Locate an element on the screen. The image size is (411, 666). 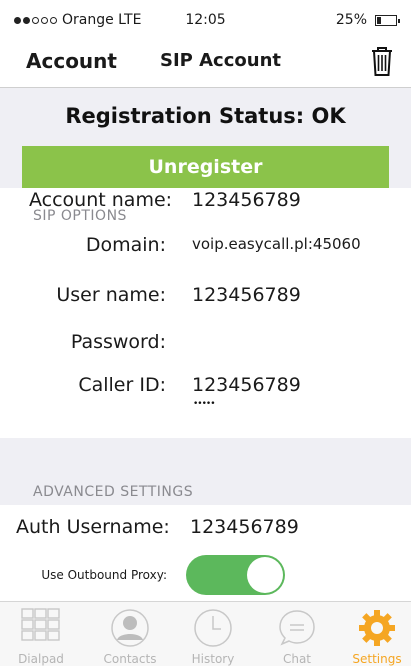
password-field: ••••• is located at coordinates (204, 404).